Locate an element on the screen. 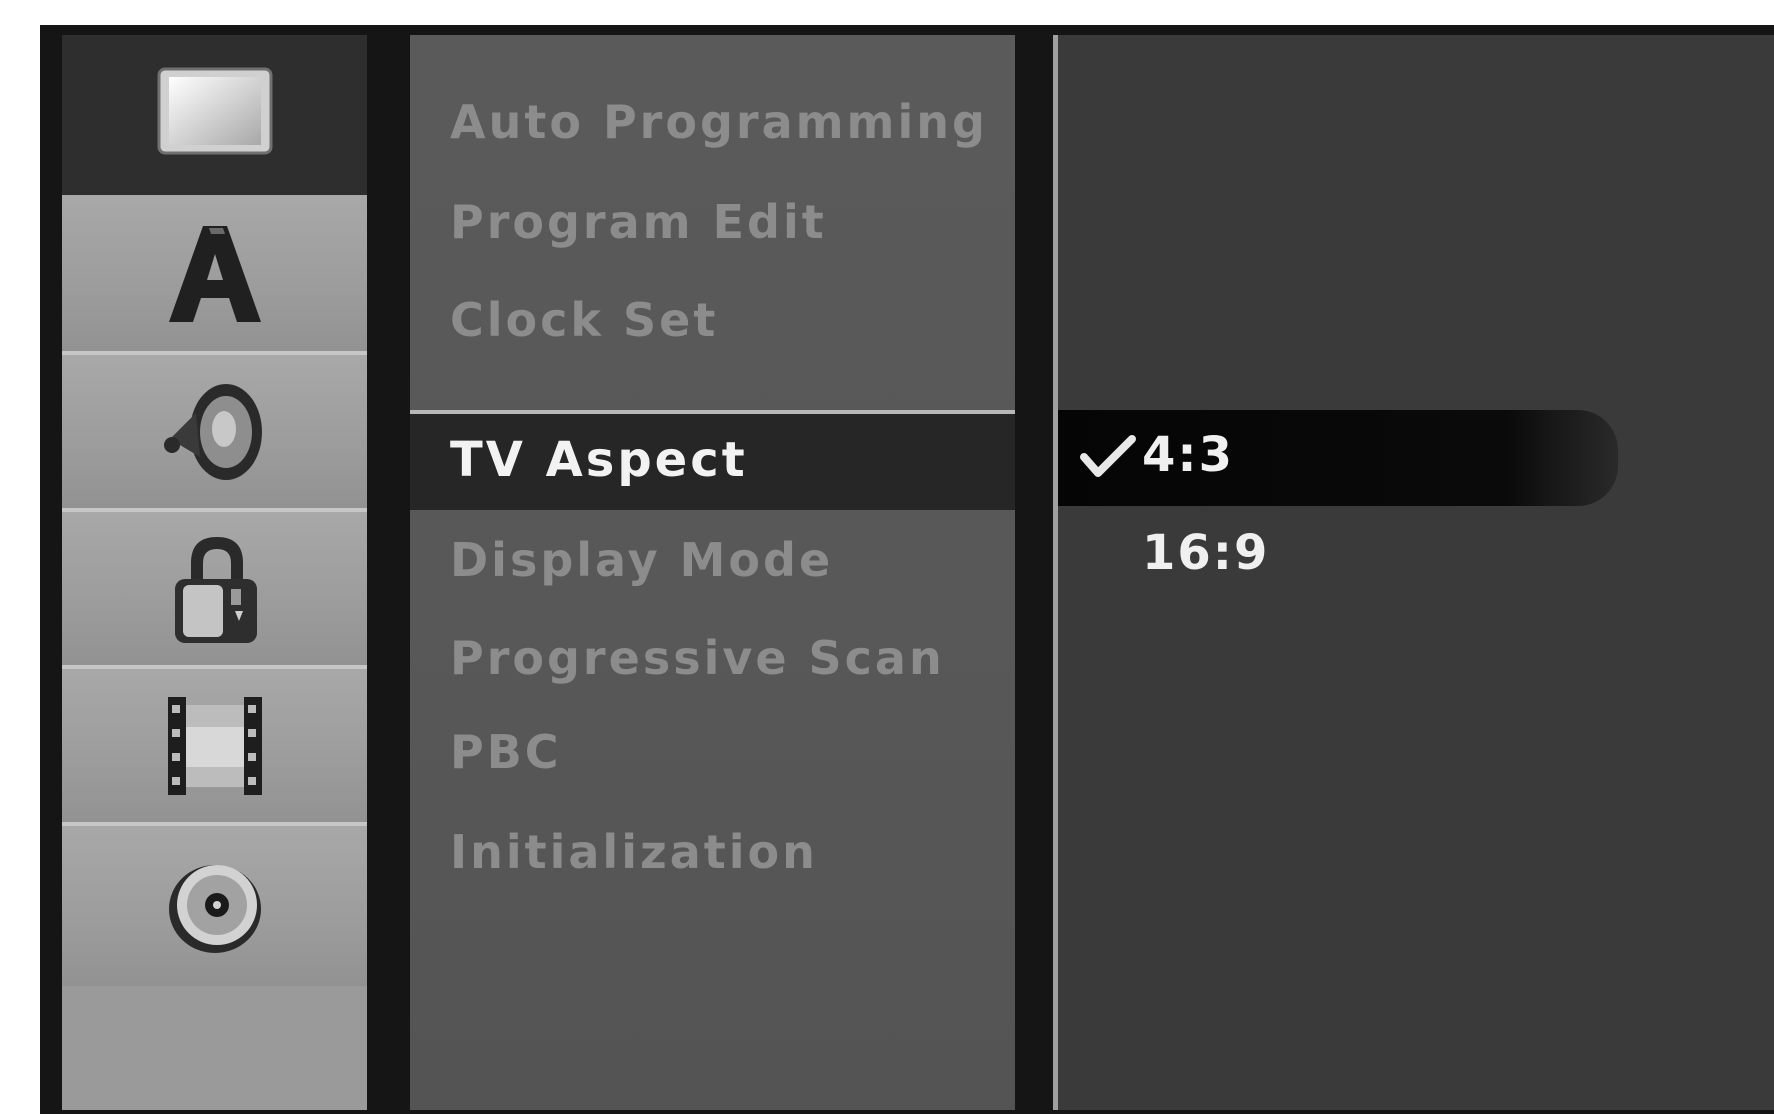  disc-icon is located at coordinates (215, 906).